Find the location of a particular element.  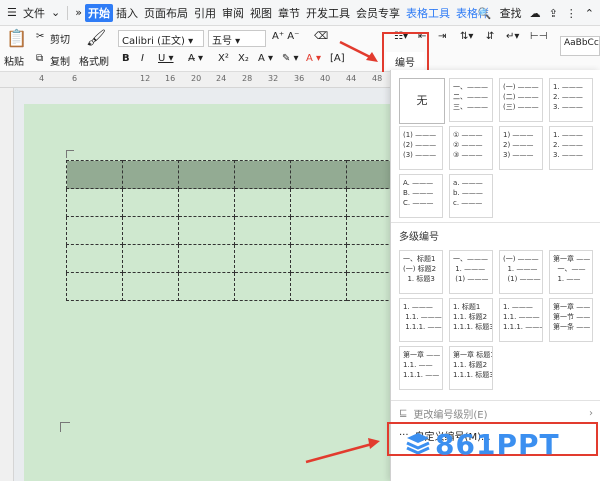

annotation-arrows is located at coordinates (342, 252).